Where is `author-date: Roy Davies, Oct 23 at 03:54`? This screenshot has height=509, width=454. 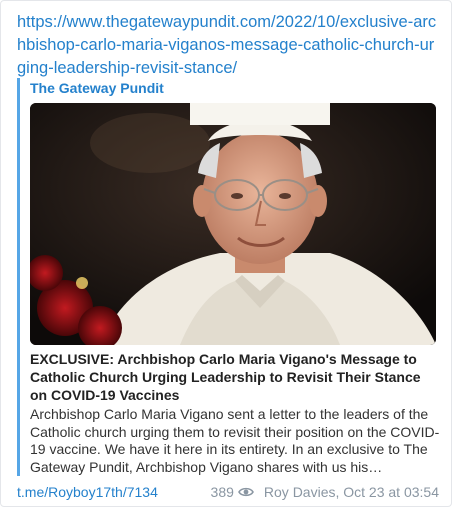
author-date: Roy Davies, Oct 23 at 03:54 is located at coordinates (351, 492).